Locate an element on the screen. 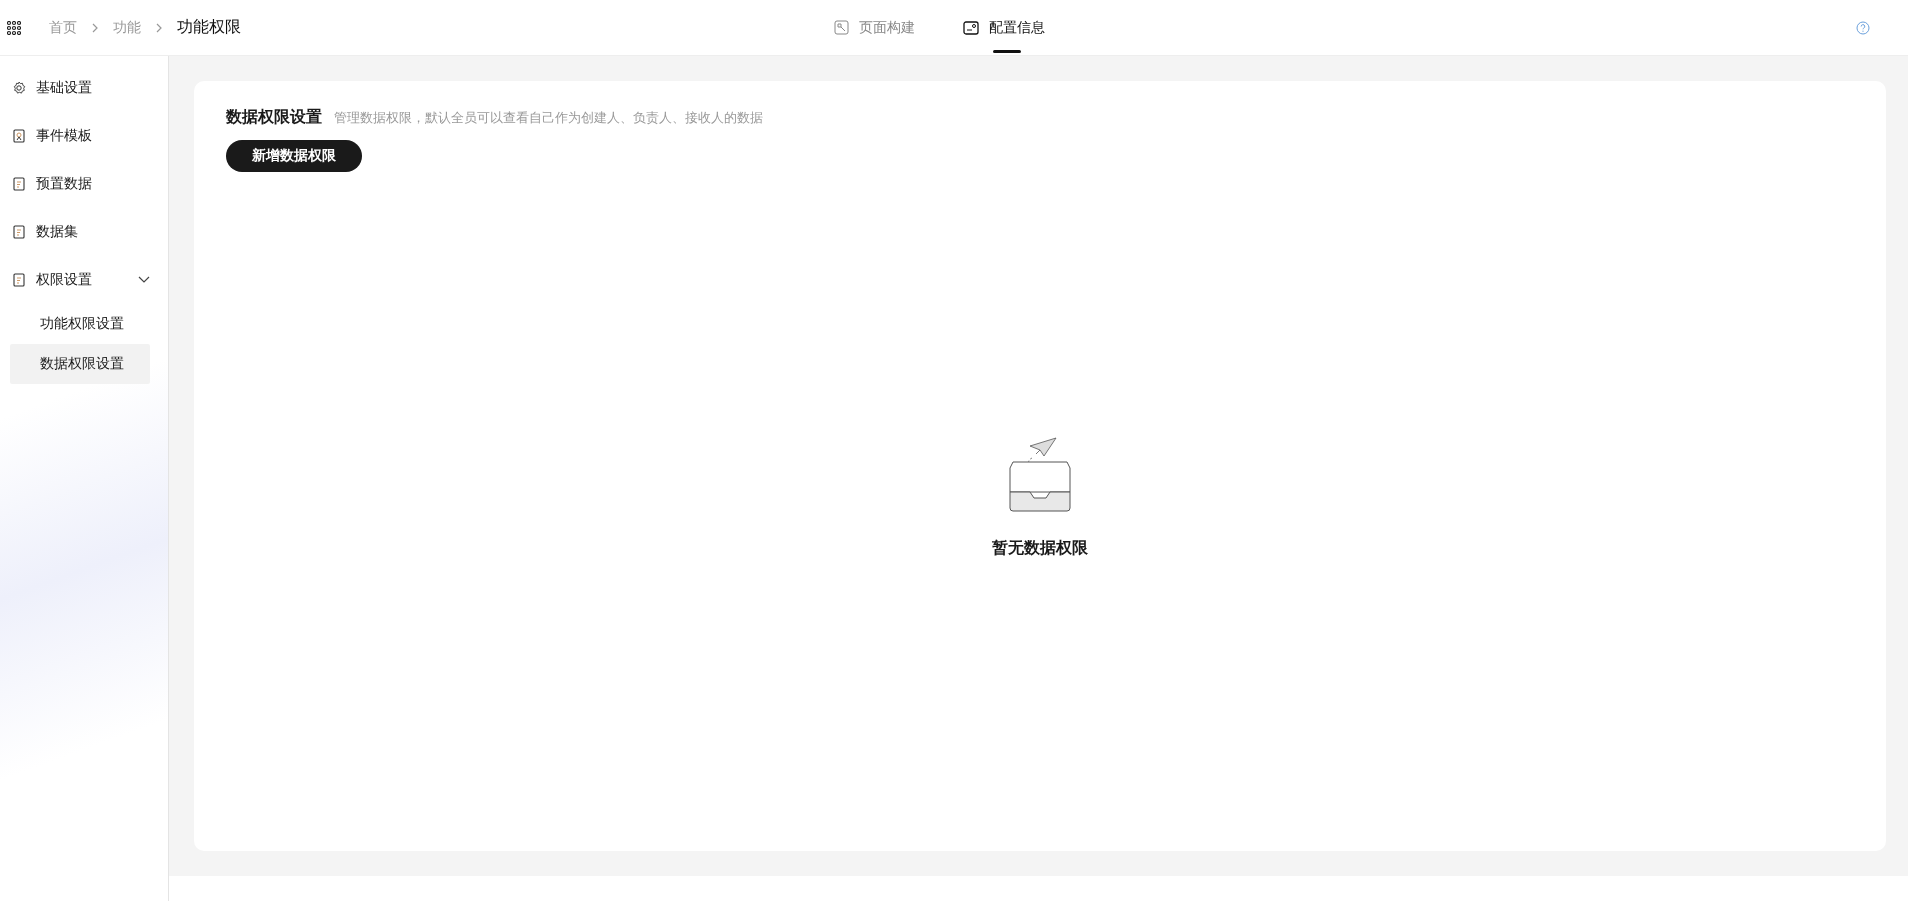 This screenshot has width=1908, height=901. sidebar-item: 预置数据 is located at coordinates (84, 184).